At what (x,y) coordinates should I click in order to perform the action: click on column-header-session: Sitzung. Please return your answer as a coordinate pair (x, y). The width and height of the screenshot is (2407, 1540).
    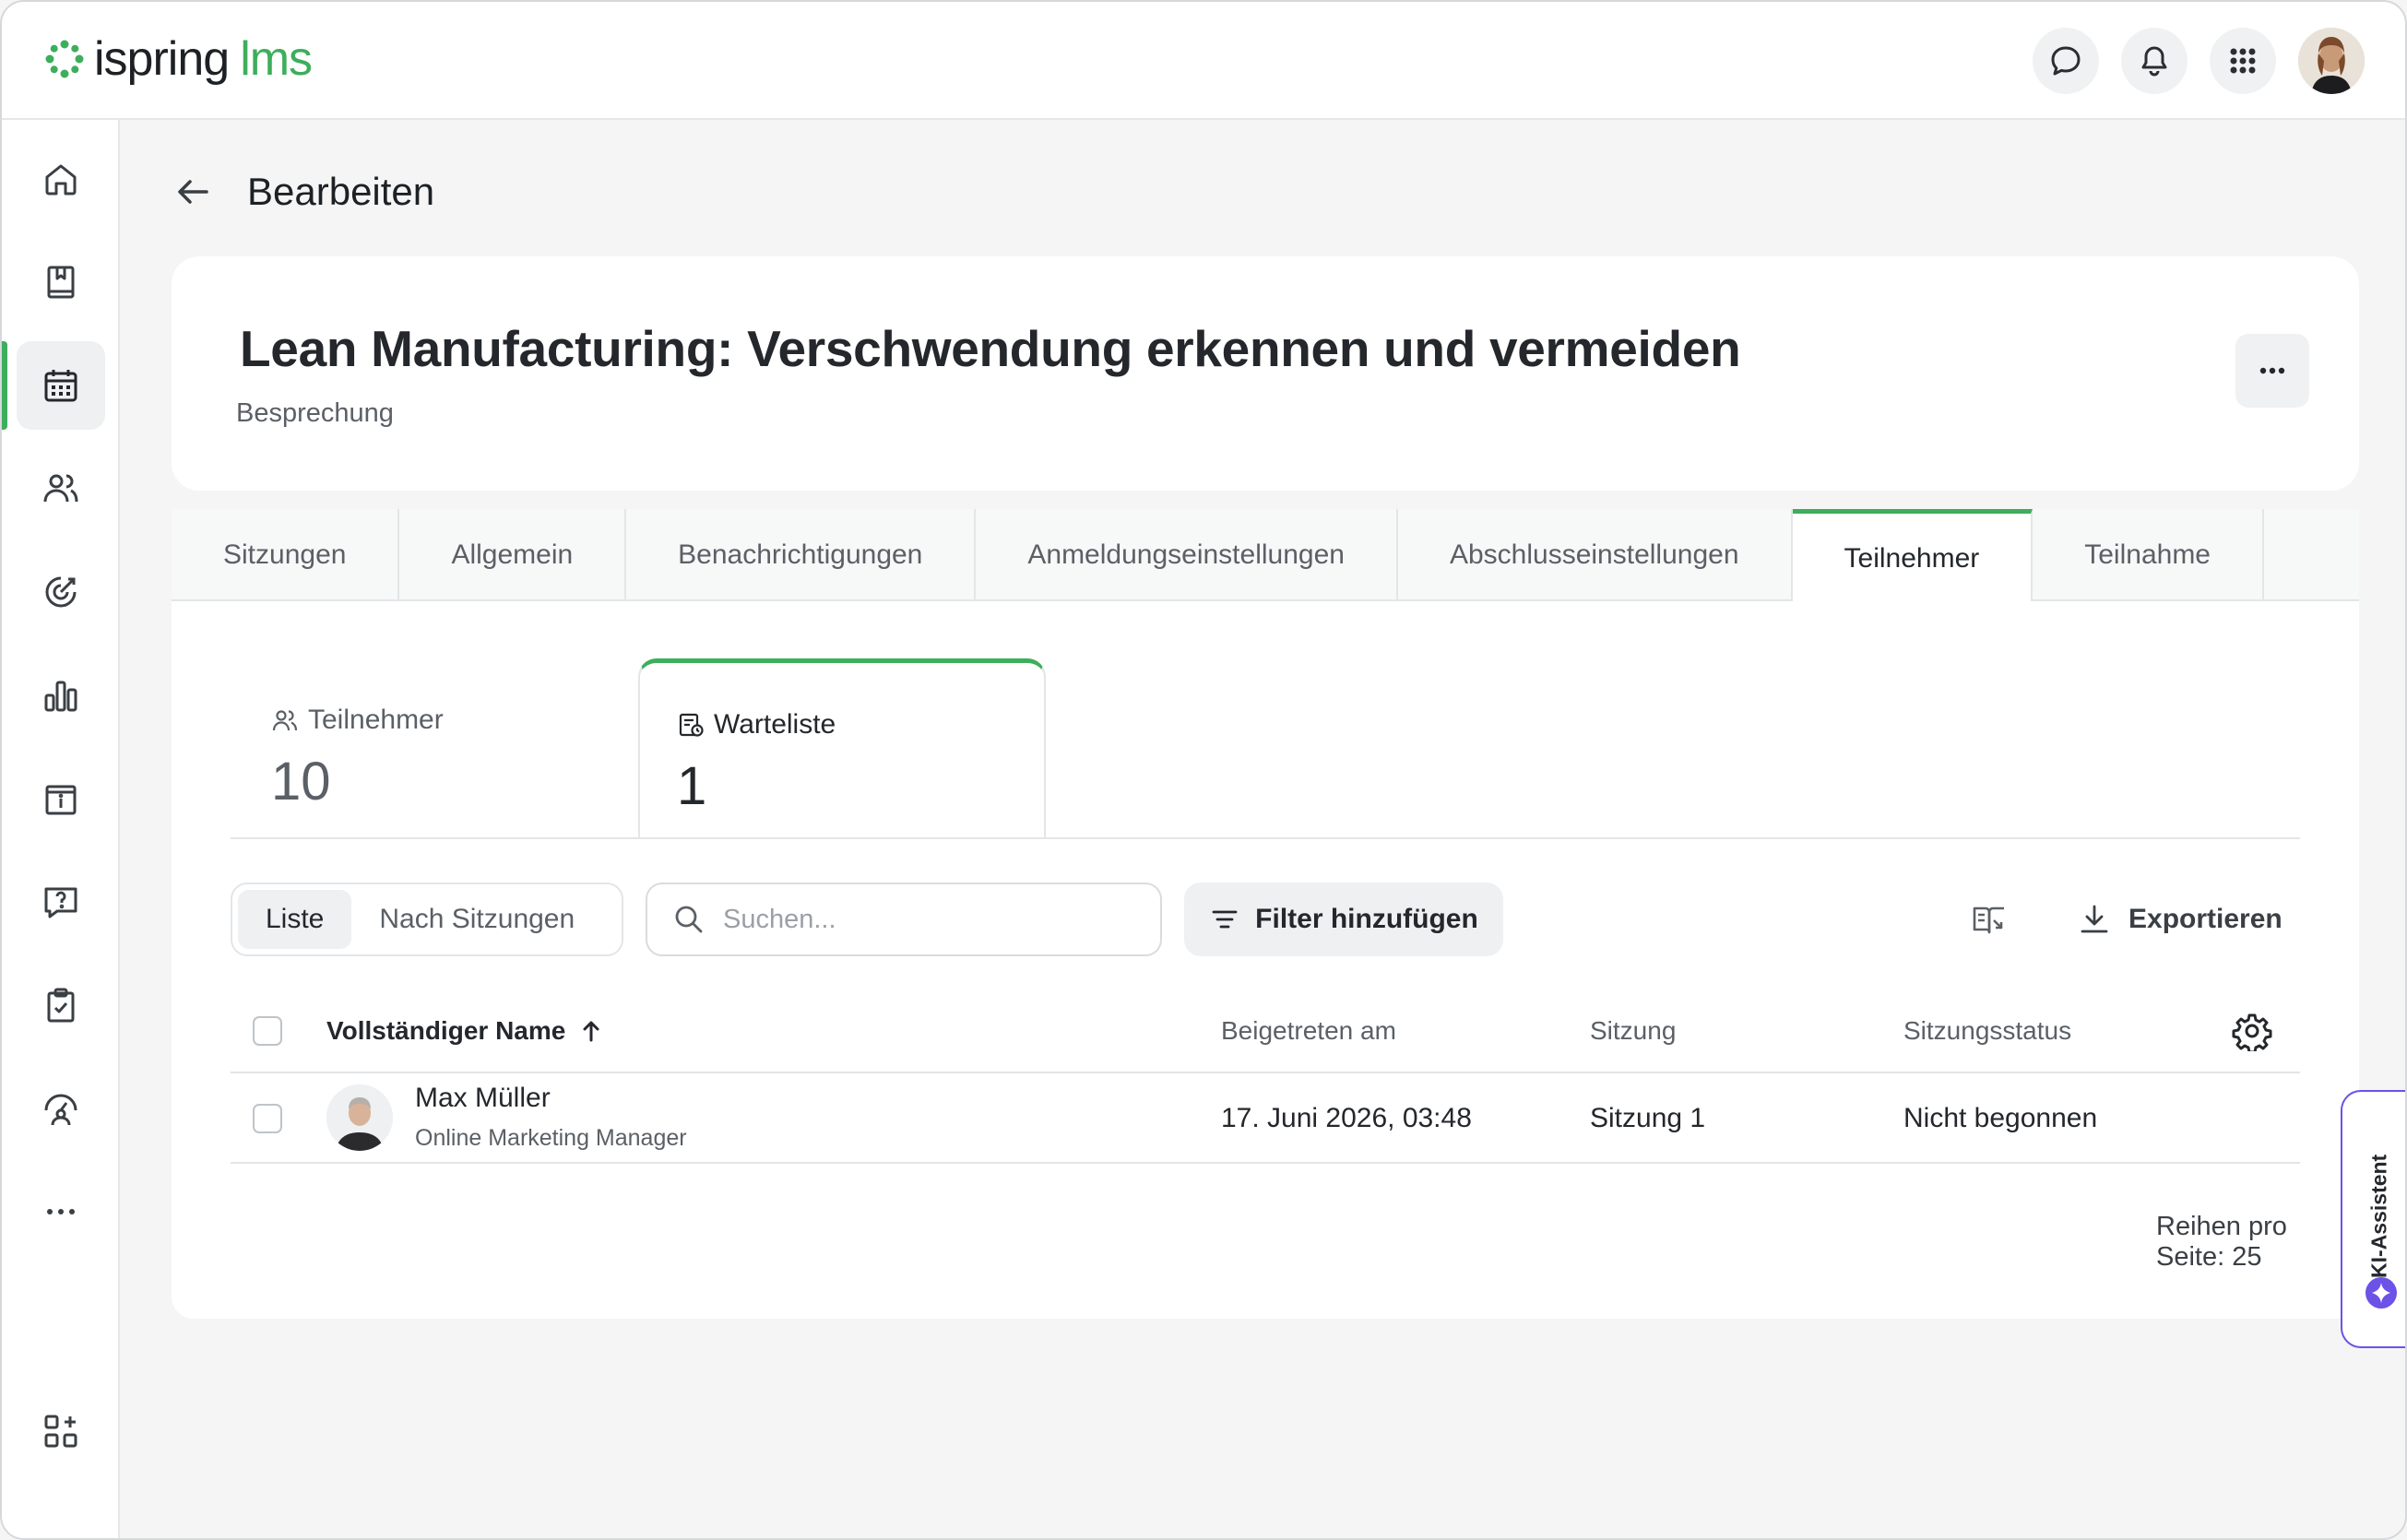
    Looking at the image, I should click on (1633, 1031).